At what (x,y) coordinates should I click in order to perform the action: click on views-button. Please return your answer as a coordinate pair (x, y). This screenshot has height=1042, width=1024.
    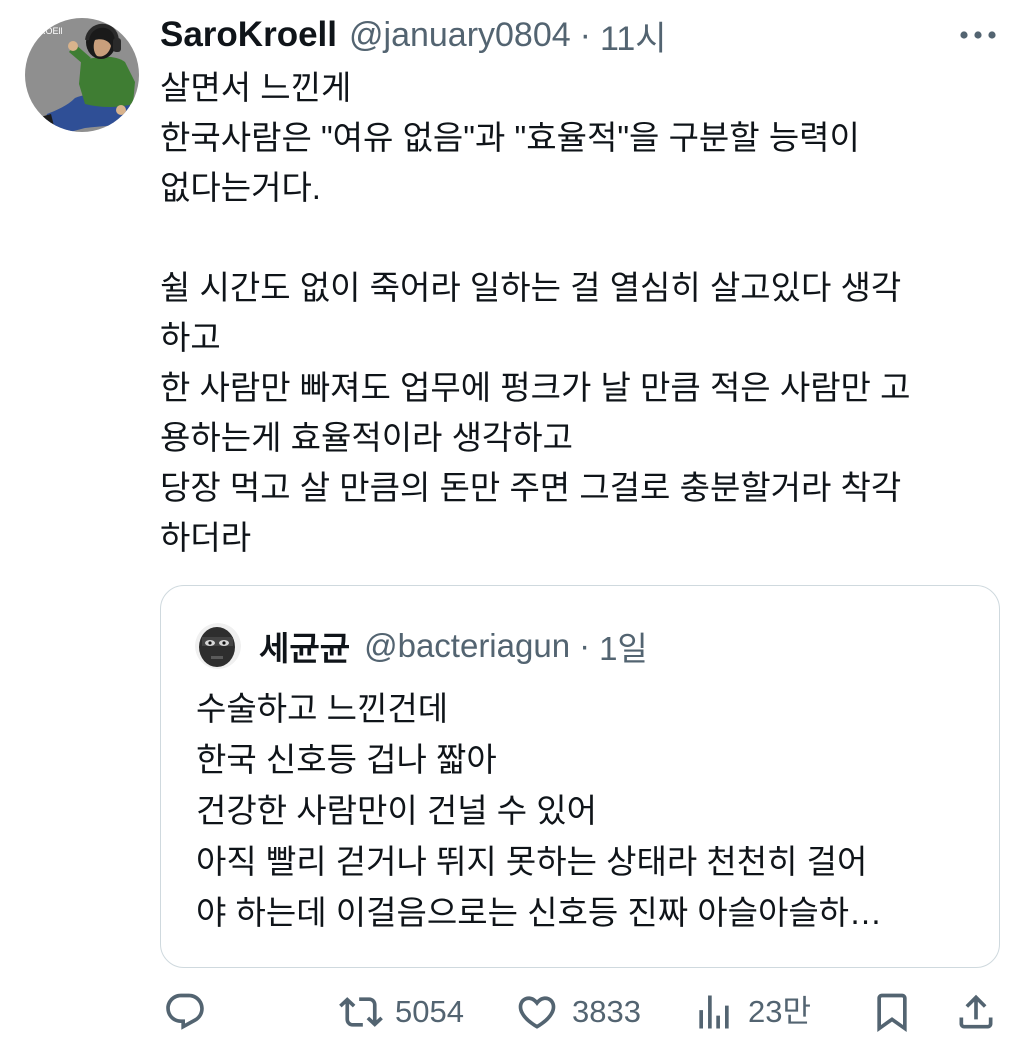
    Looking at the image, I should click on (714, 1012).